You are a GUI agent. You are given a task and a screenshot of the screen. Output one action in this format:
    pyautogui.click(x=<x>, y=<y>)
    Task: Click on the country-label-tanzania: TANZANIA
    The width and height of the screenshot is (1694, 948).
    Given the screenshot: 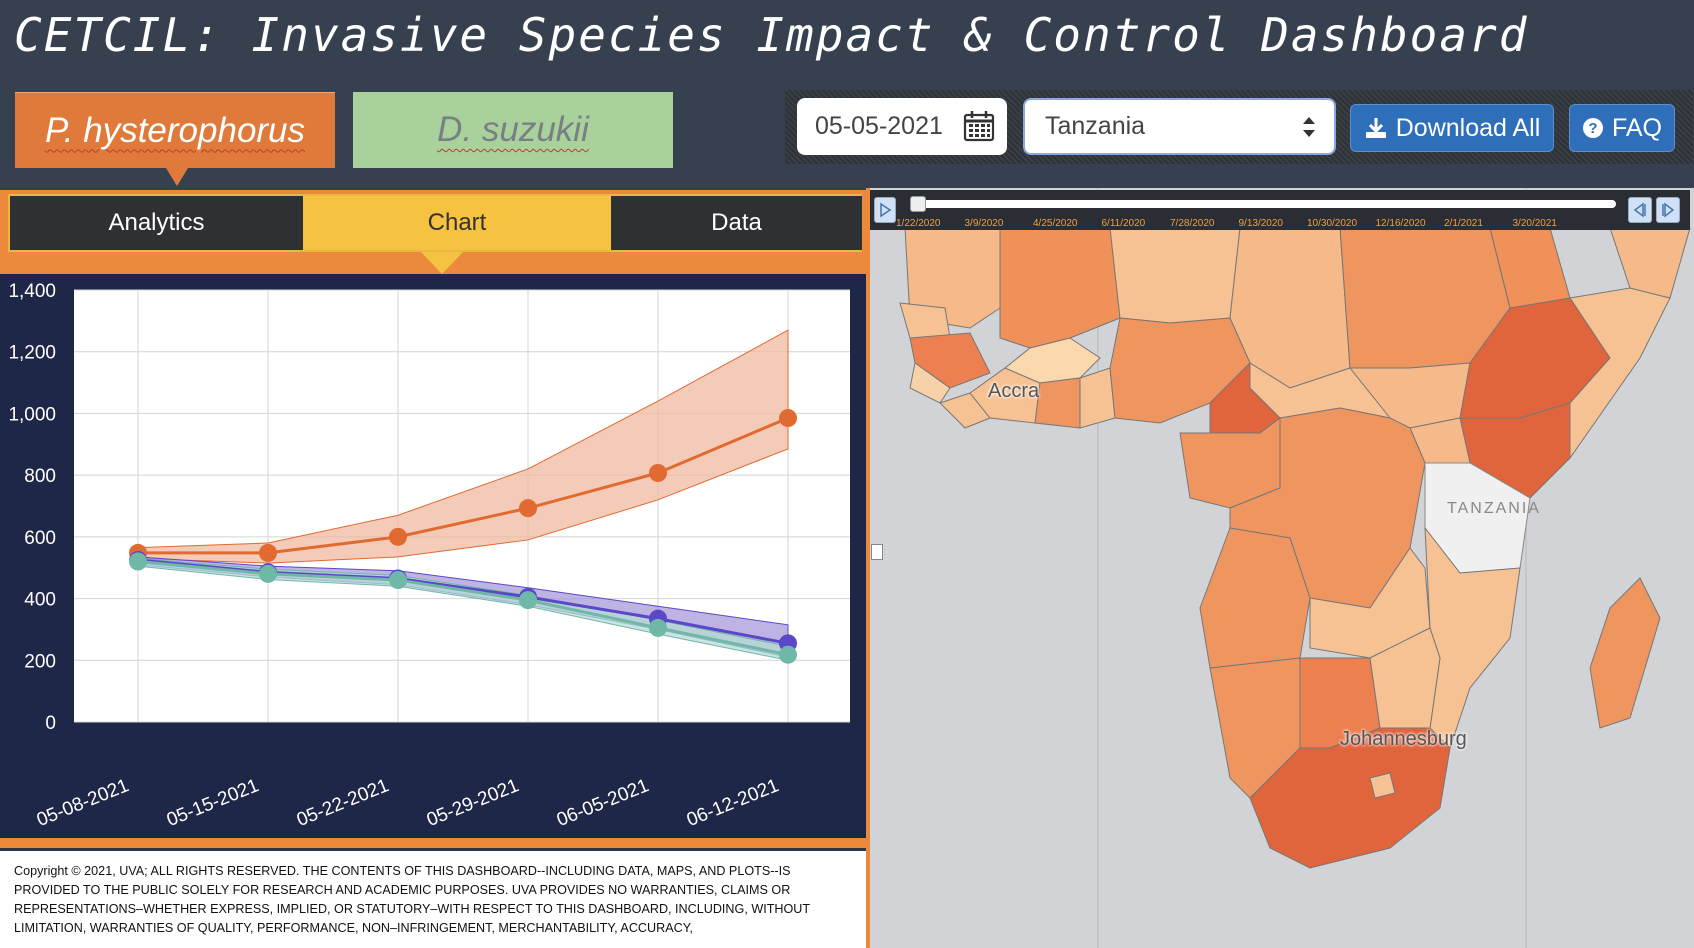 What is the action you would take?
    pyautogui.click(x=1494, y=508)
    